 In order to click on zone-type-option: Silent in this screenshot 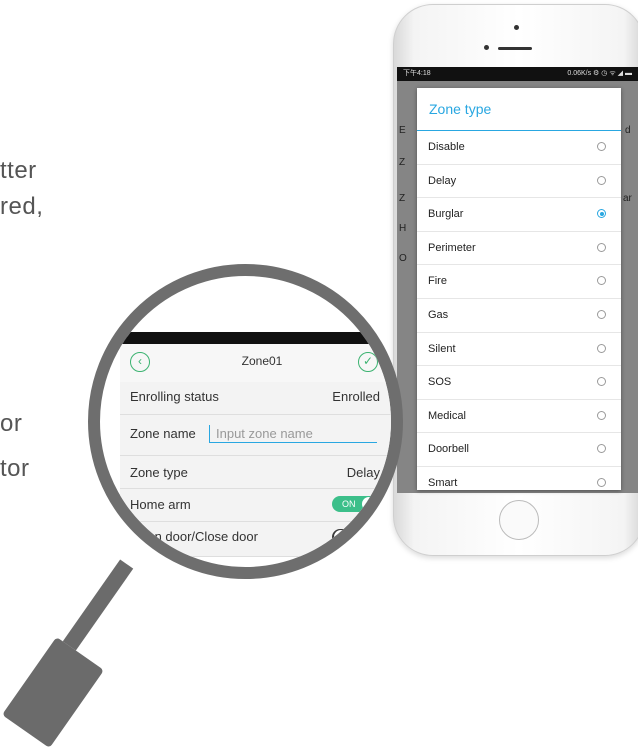, I will do `click(519, 350)`.